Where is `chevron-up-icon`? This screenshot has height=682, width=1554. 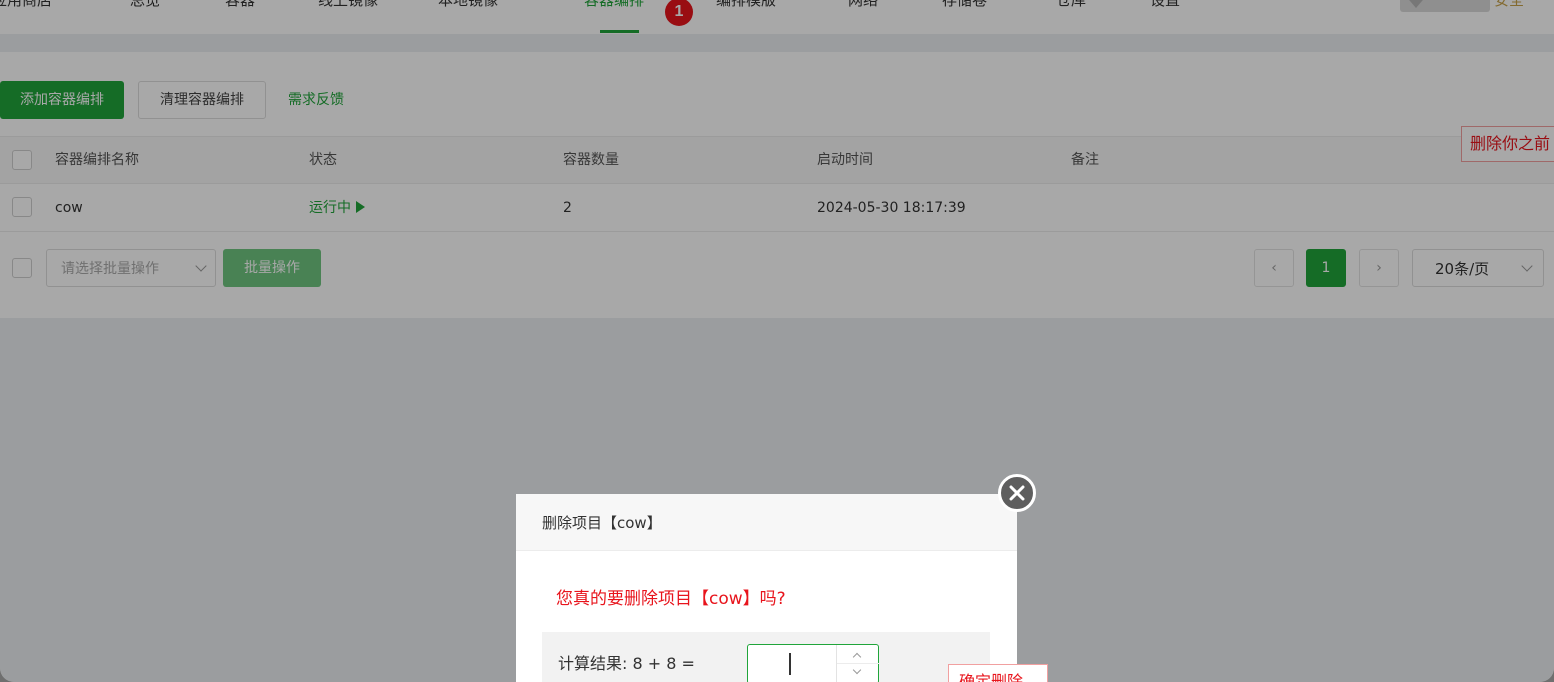
chevron-up-icon is located at coordinates (857, 657).